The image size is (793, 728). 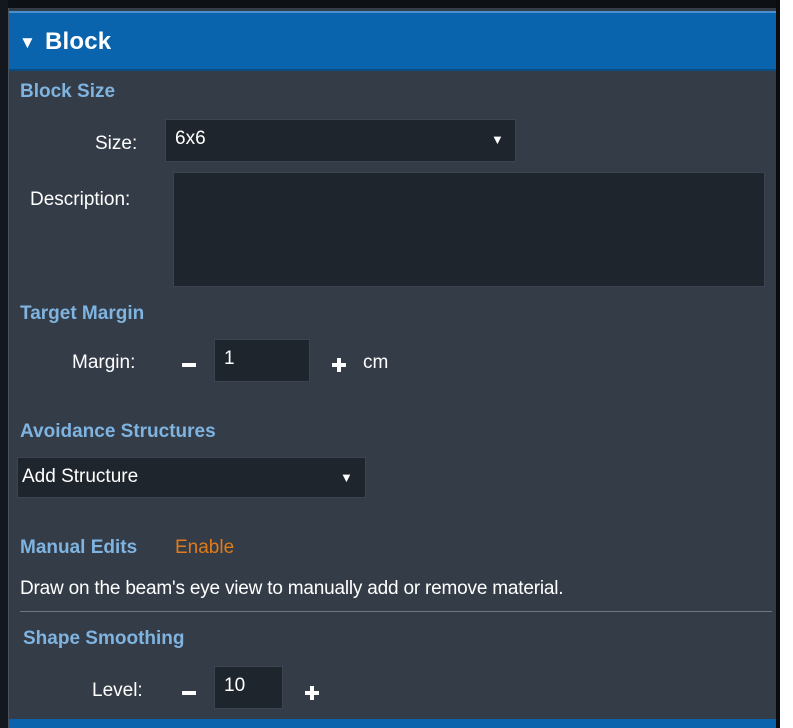 What do you see at coordinates (339, 365) in the screenshot?
I see `margin-increment-button` at bounding box center [339, 365].